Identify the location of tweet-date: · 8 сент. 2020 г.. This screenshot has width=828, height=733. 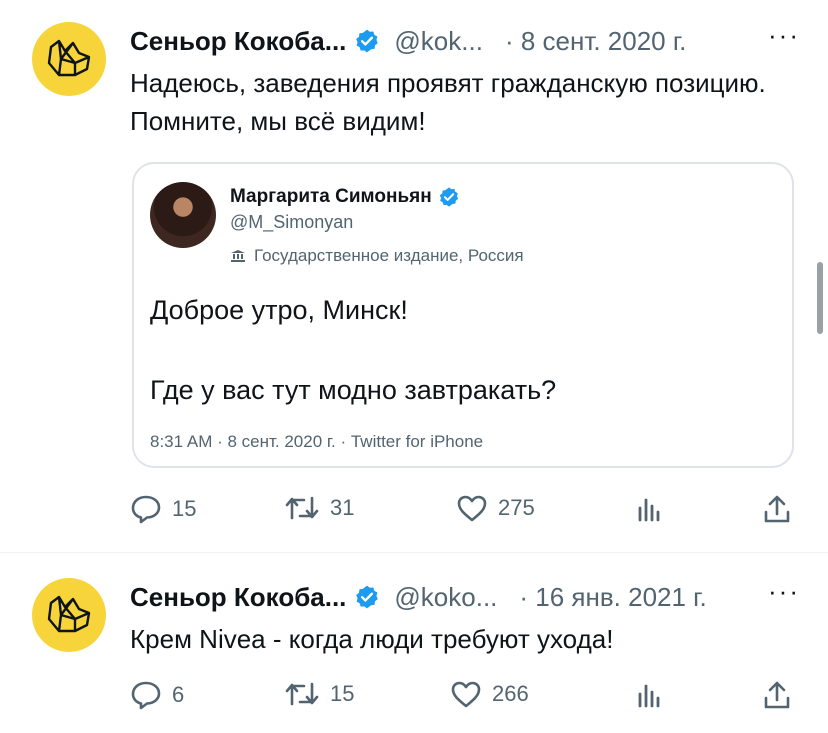
(595, 41).